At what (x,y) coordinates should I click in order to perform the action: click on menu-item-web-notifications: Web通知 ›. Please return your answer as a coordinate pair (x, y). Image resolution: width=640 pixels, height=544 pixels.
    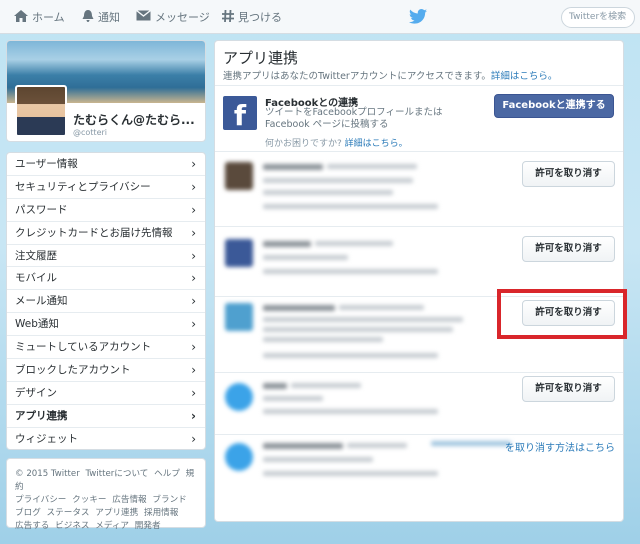
    Looking at the image, I should click on (106, 325).